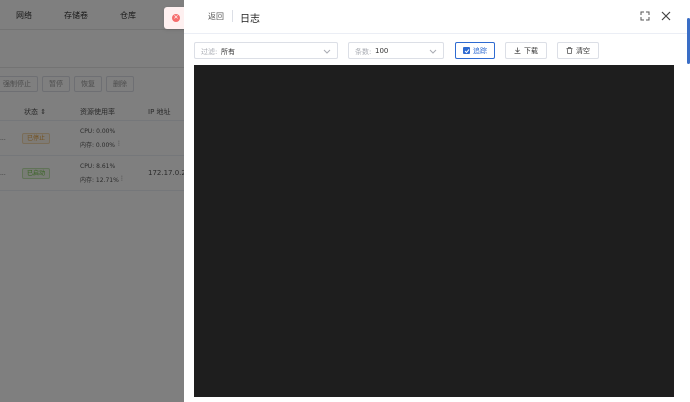  Describe the element at coordinates (437, 17) in the screenshot. I see `drawer-header: 返回 日志` at that location.